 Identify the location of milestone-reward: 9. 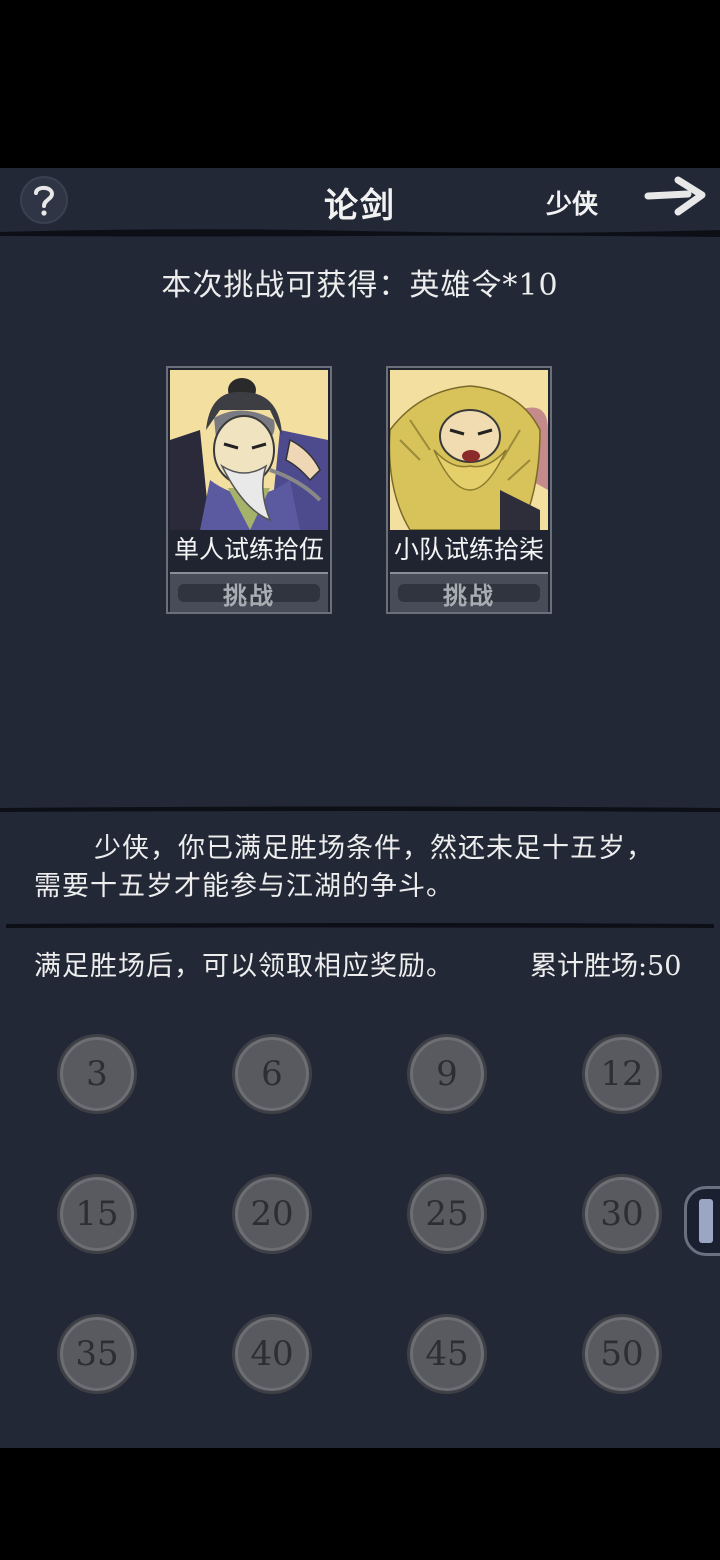
(447, 1074).